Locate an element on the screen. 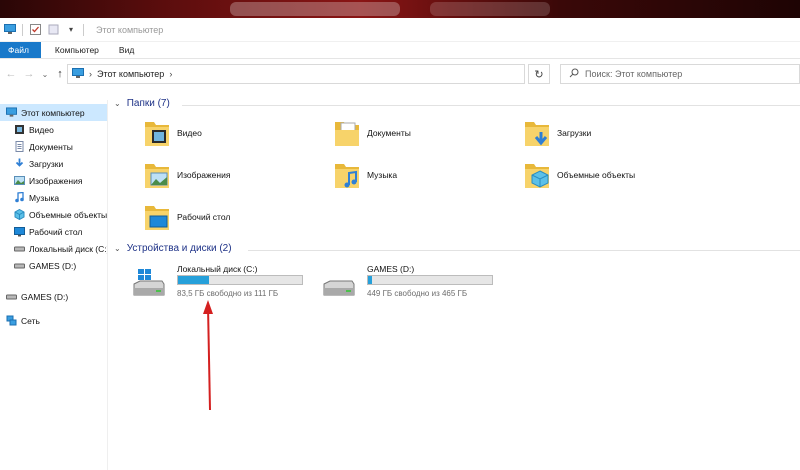  customize-toolbar-icon: ▾ is located at coordinates (71, 30).